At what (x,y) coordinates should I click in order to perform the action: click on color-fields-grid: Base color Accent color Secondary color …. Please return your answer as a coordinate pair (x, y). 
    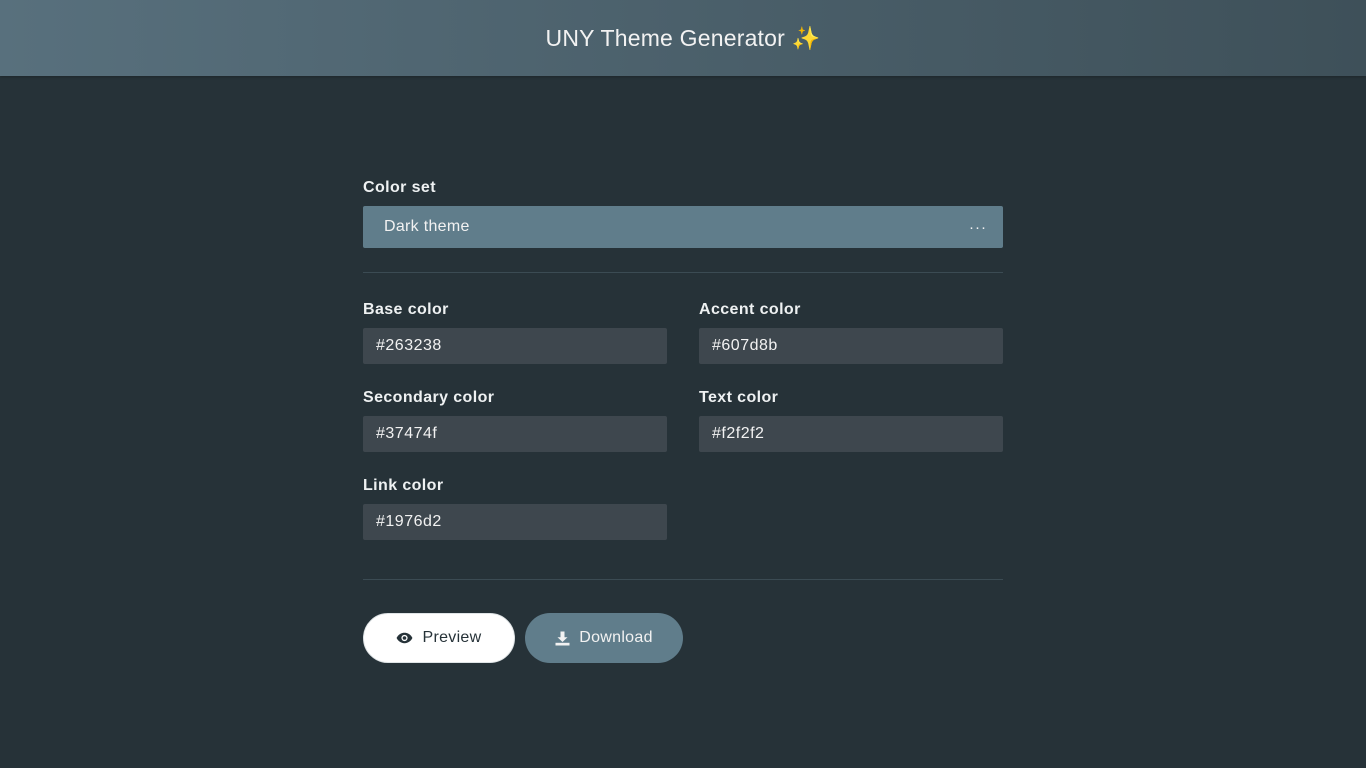
    Looking at the image, I should click on (683, 421).